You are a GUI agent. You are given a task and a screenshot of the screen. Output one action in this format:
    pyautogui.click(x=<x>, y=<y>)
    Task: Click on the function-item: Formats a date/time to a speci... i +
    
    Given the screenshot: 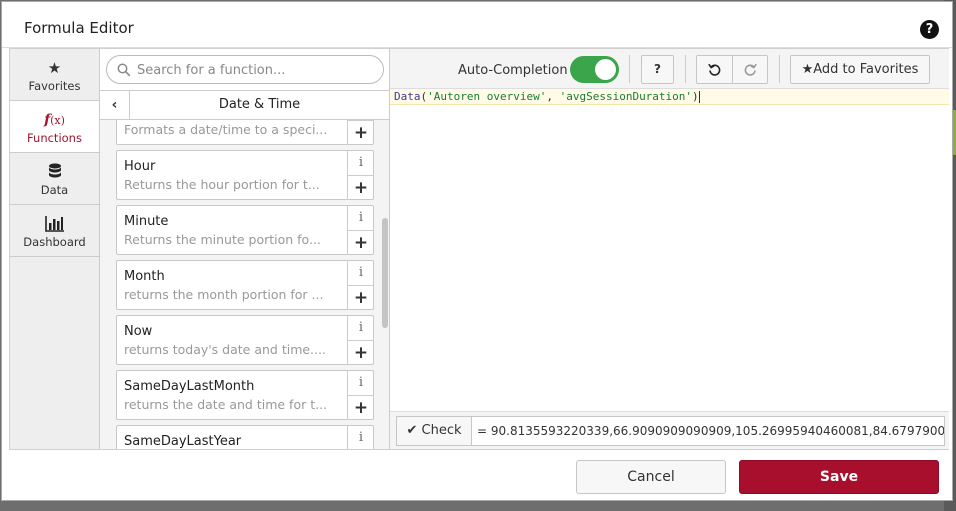 What is the action you would take?
    pyautogui.click(x=245, y=132)
    